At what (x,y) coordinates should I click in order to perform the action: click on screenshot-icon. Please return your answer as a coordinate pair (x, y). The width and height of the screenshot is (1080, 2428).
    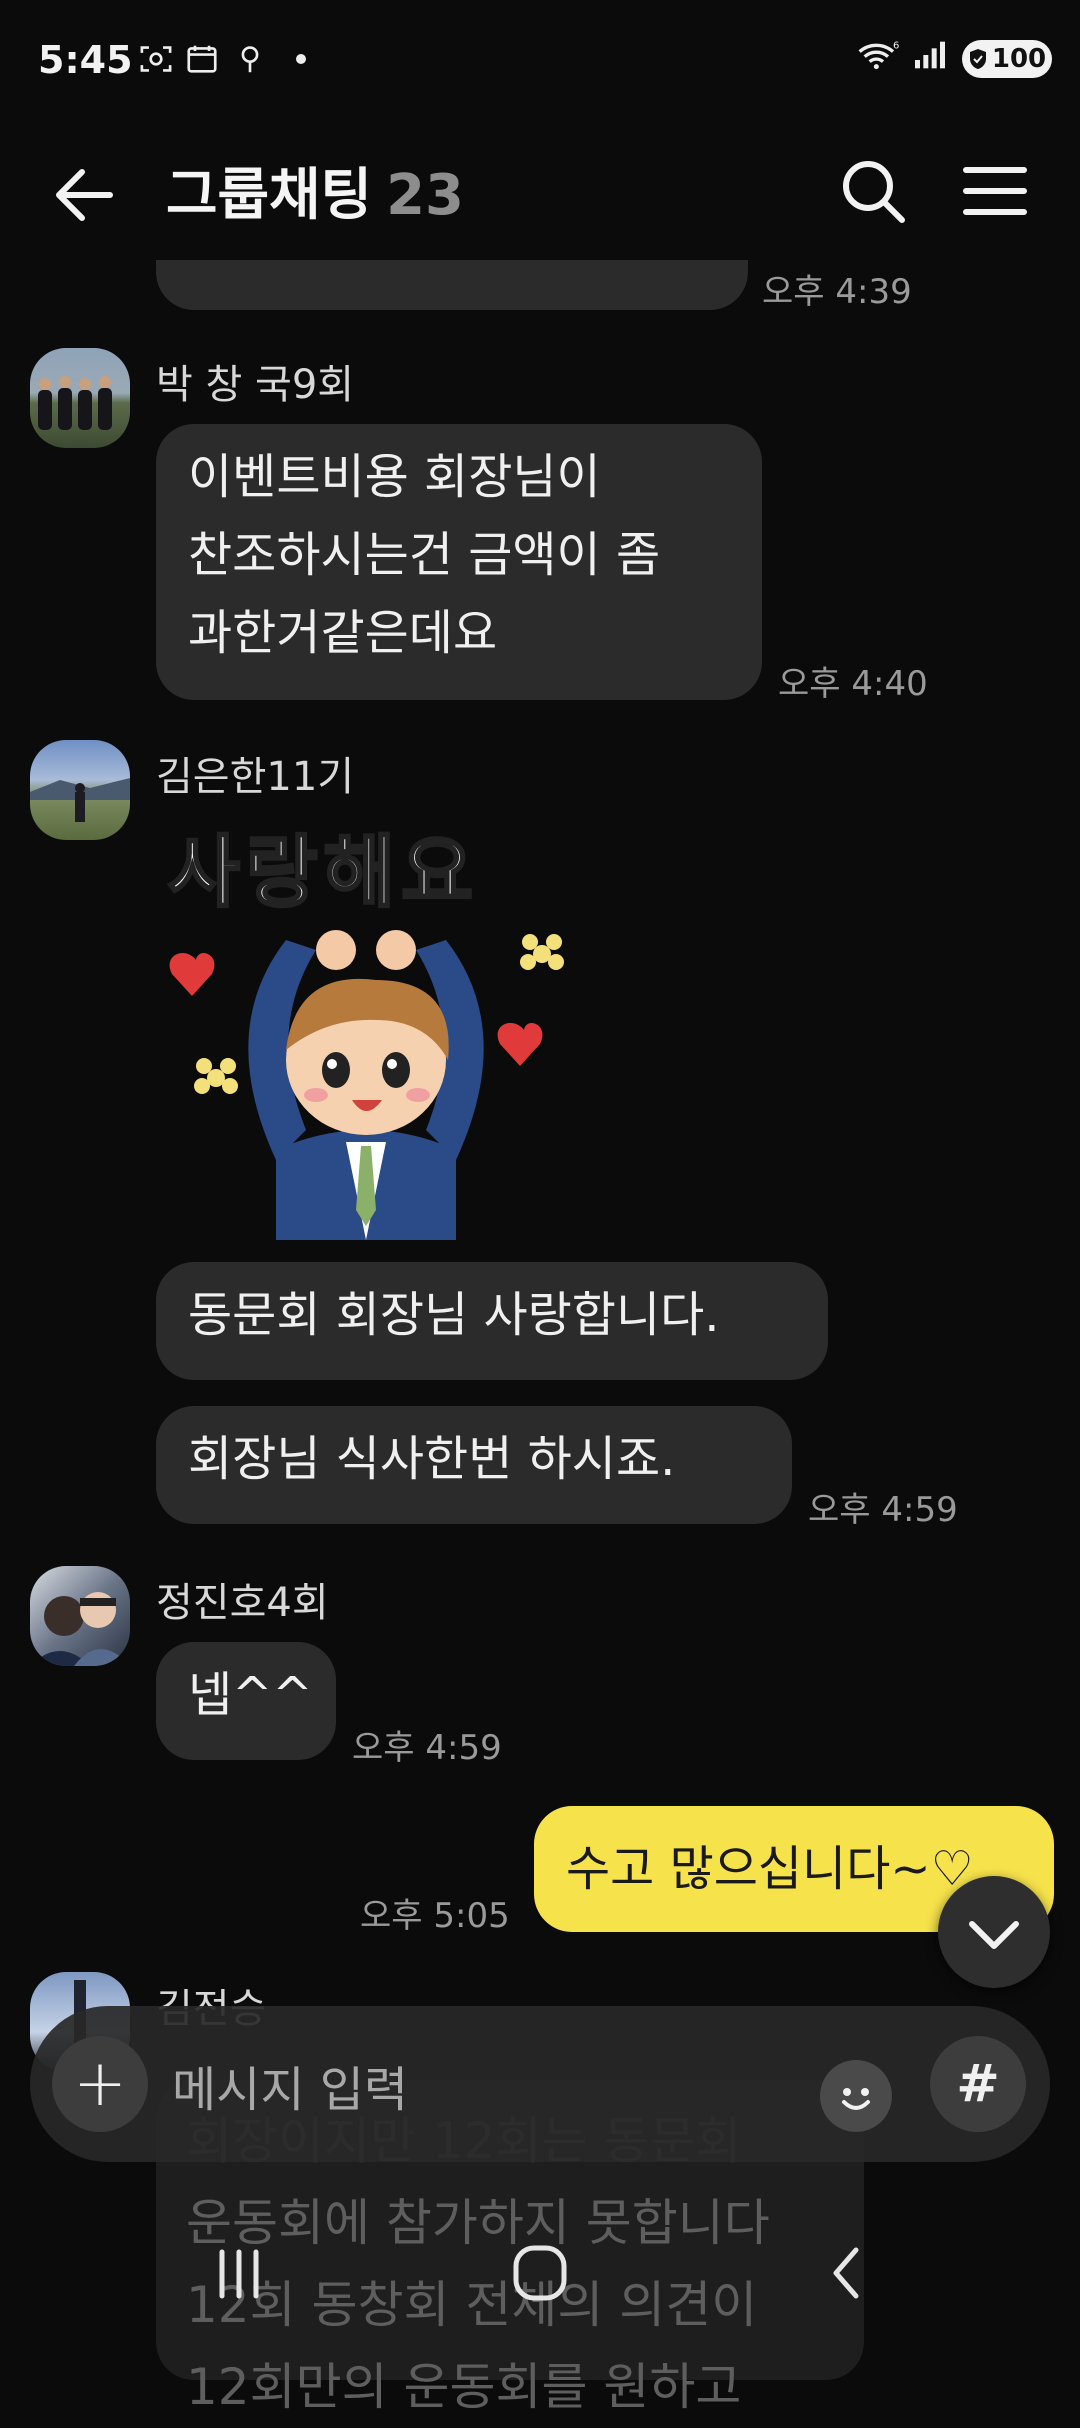
    Looking at the image, I should click on (156, 59).